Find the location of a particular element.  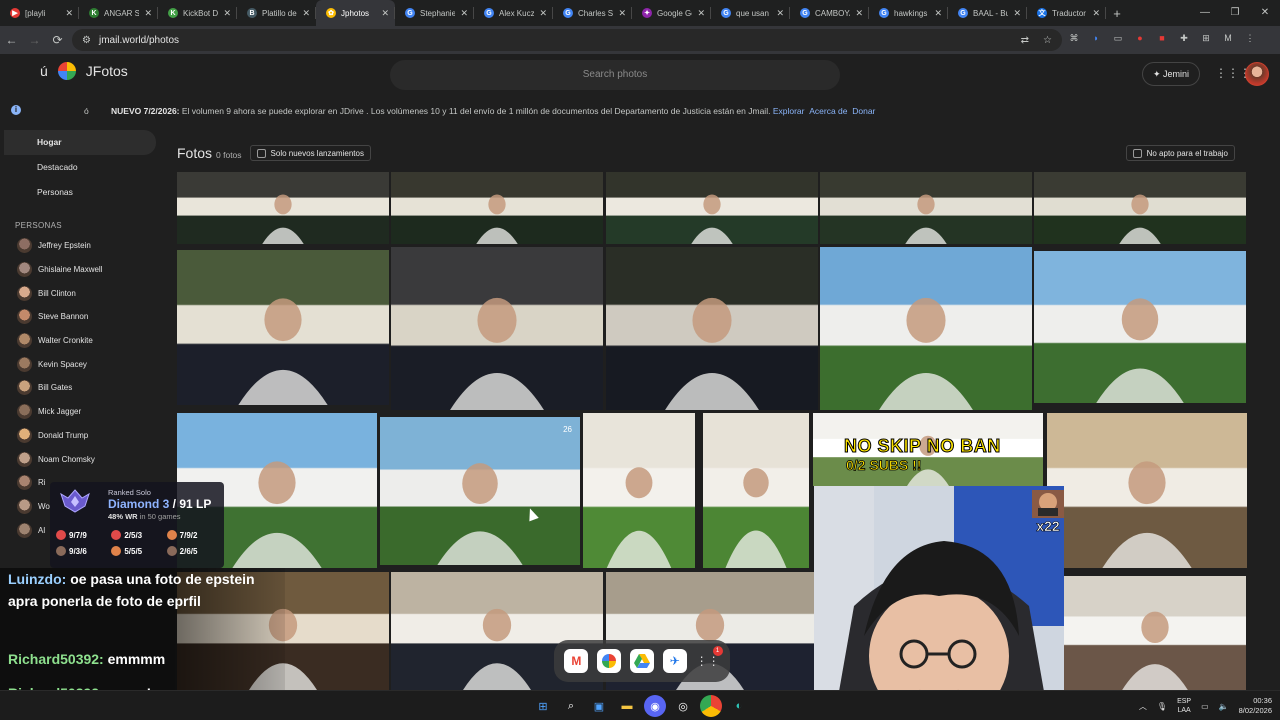

person-item: Kevin Spacey is located at coordinates (82, 364).